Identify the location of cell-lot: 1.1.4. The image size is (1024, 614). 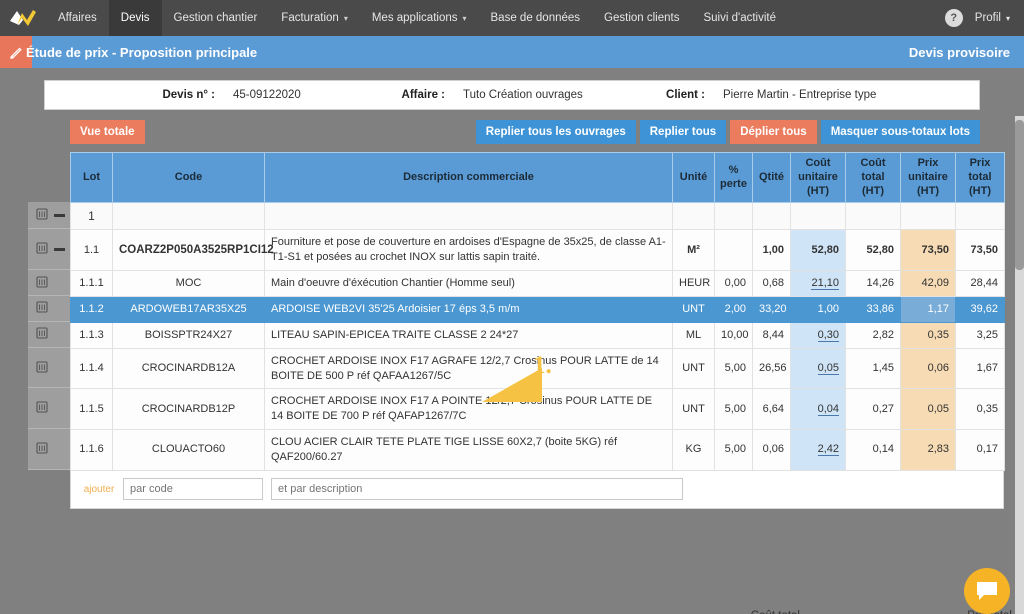
(91, 368).